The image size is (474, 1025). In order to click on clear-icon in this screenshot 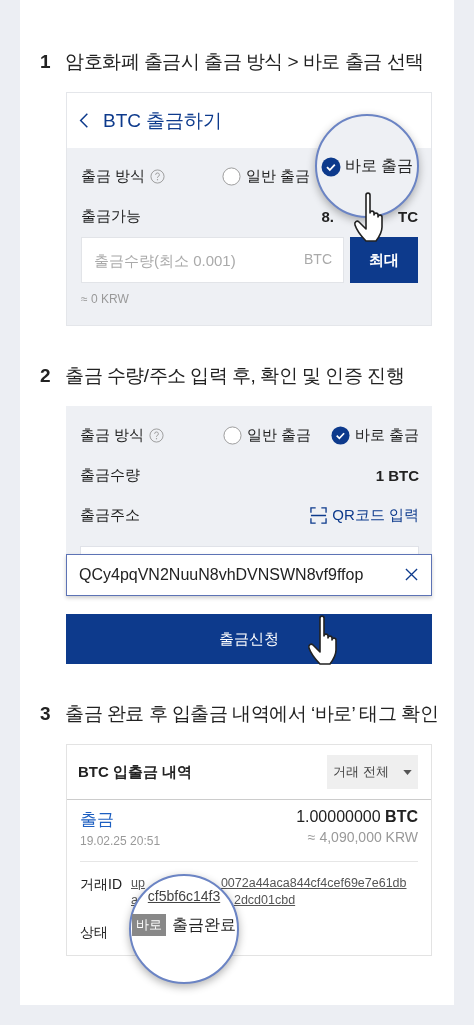, I will do `click(411, 574)`.